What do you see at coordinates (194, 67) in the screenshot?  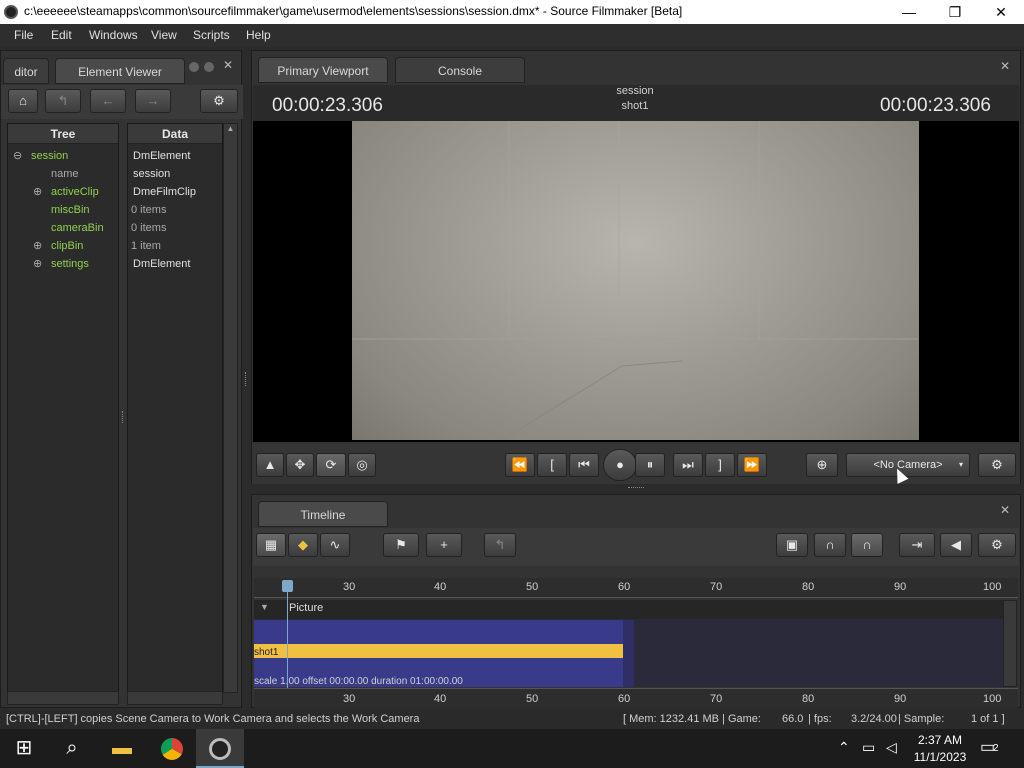 I see `panel-float-icon` at bounding box center [194, 67].